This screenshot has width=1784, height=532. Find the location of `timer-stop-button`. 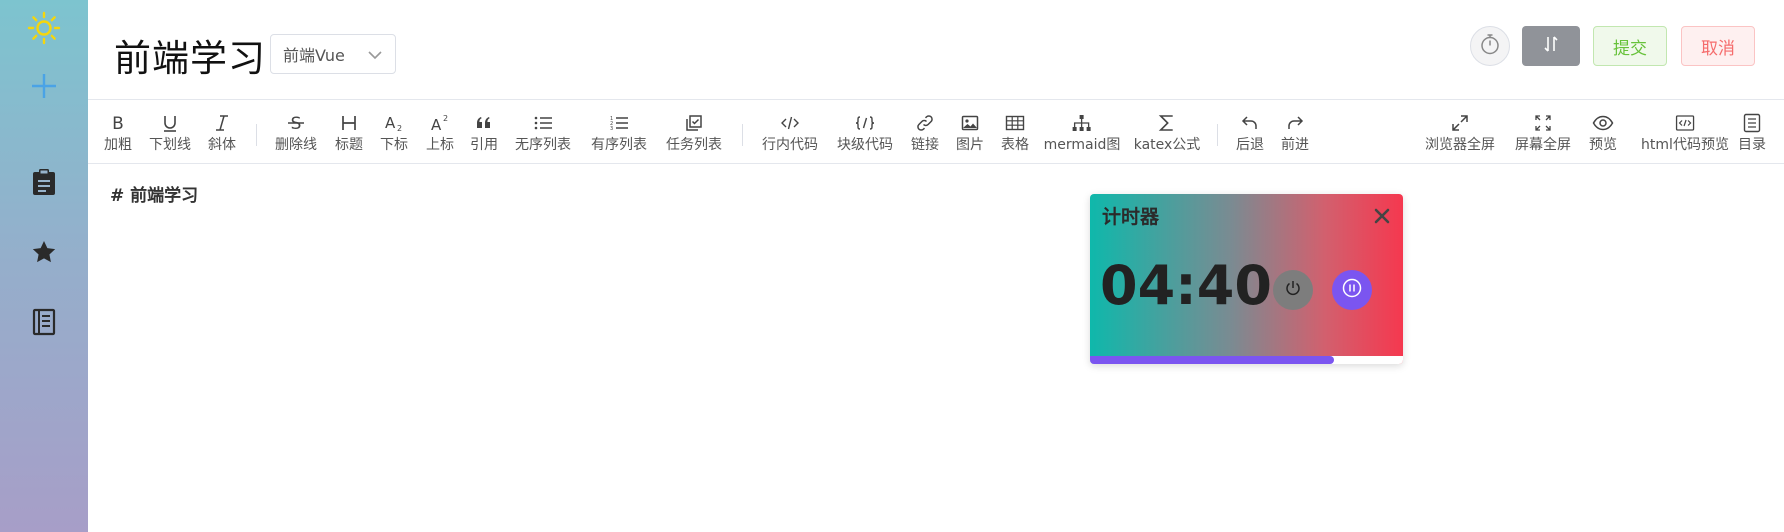

timer-stop-button is located at coordinates (1293, 290).